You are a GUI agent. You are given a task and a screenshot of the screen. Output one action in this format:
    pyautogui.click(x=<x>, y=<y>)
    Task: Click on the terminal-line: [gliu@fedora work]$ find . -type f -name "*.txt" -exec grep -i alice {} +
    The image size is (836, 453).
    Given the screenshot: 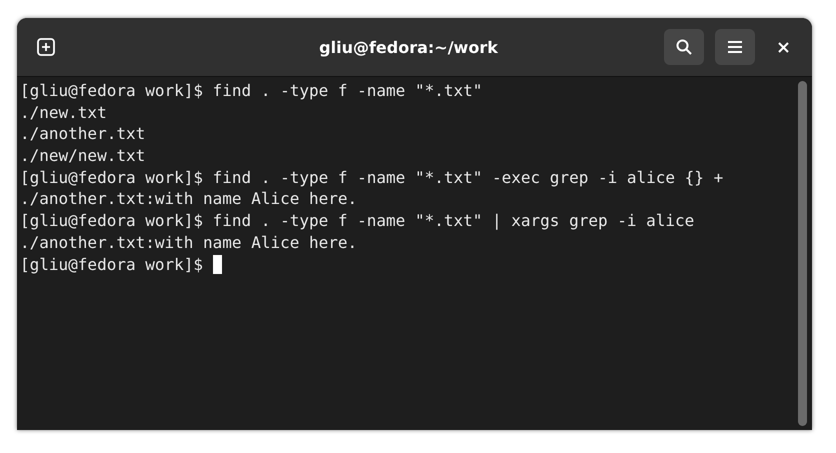 What is the action you would take?
    pyautogui.click(x=372, y=177)
    